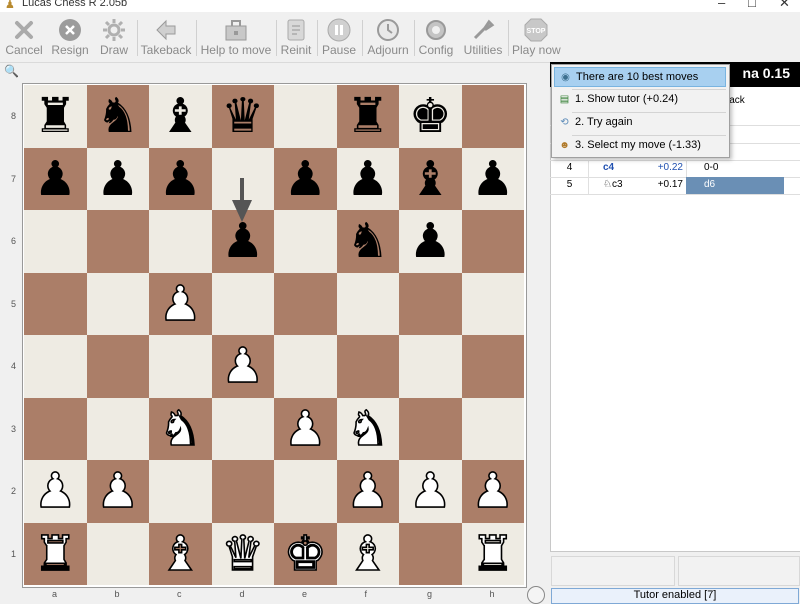 The width and height of the screenshot is (800, 604). I want to click on menu-item-show-tutor: ▤ 1. Show tutor (+0.24), so click(640, 100).